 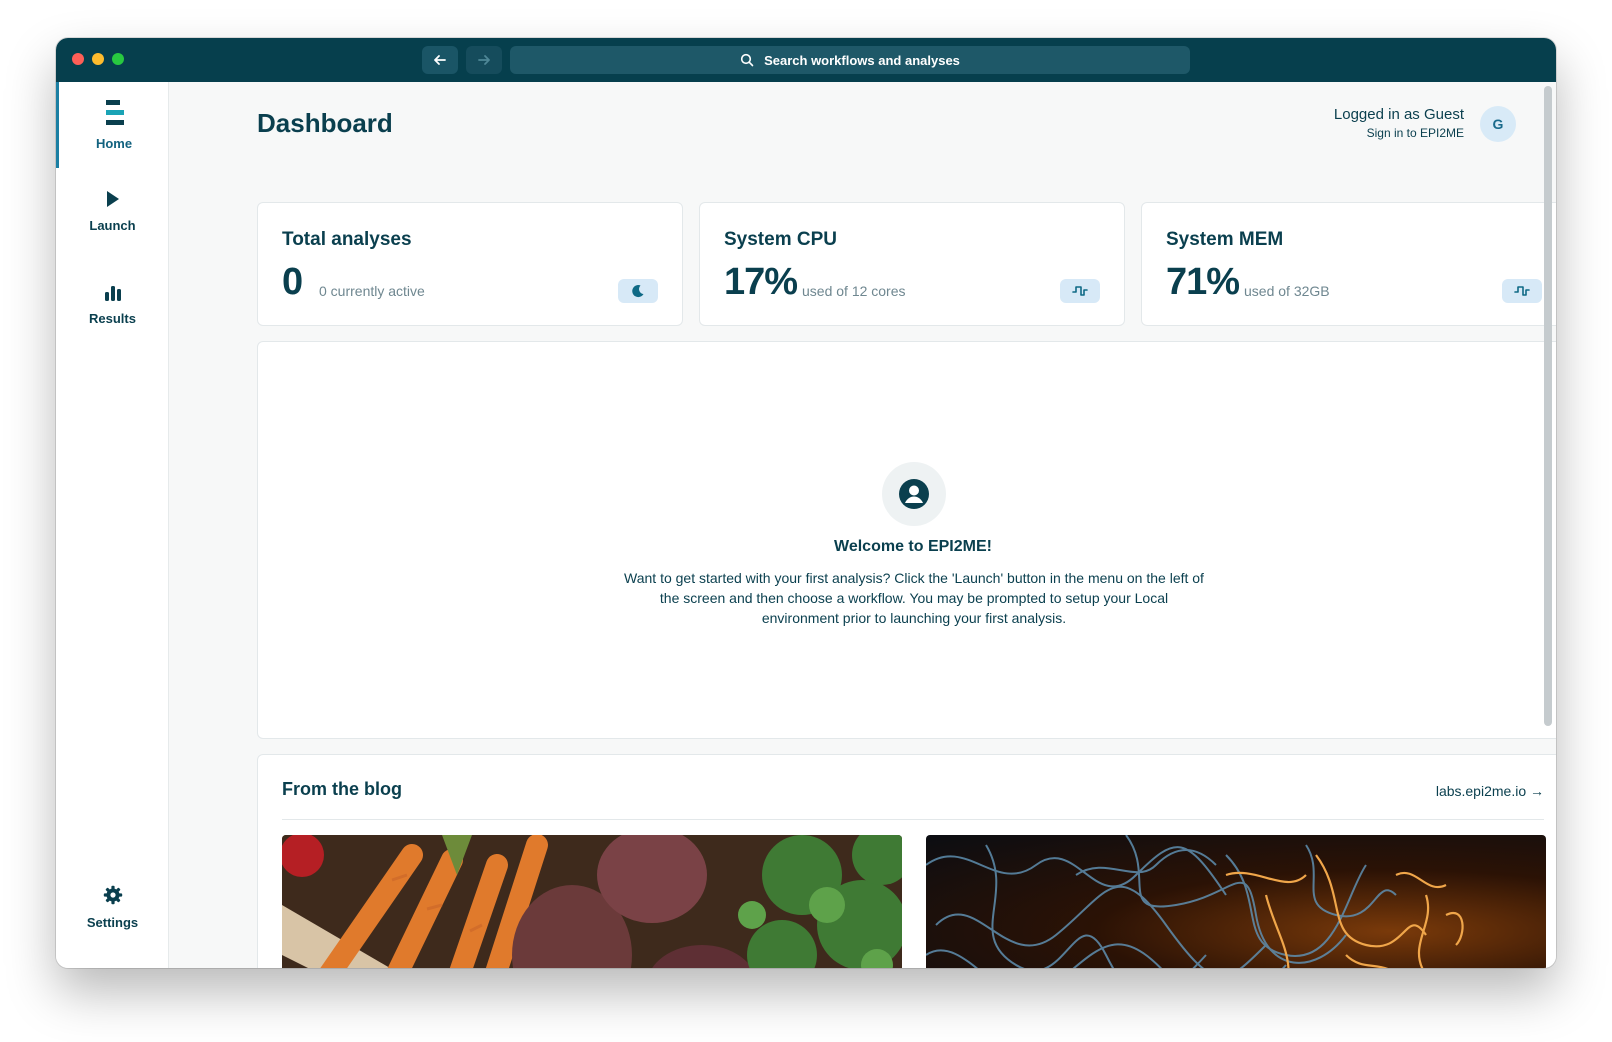 I want to click on sidebar-item-home: Home, so click(x=112, y=125).